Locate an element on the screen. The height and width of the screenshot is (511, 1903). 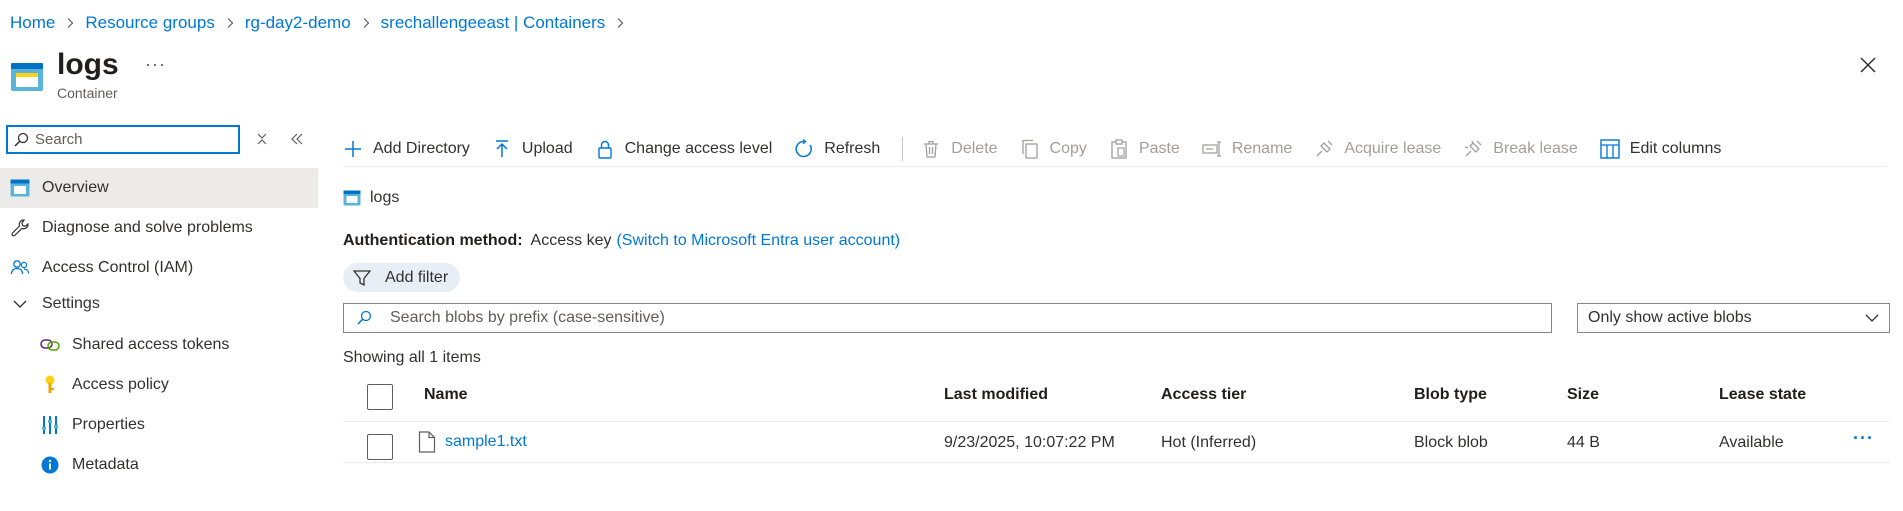
edit-columns-button: Edit columns is located at coordinates (1660, 149).